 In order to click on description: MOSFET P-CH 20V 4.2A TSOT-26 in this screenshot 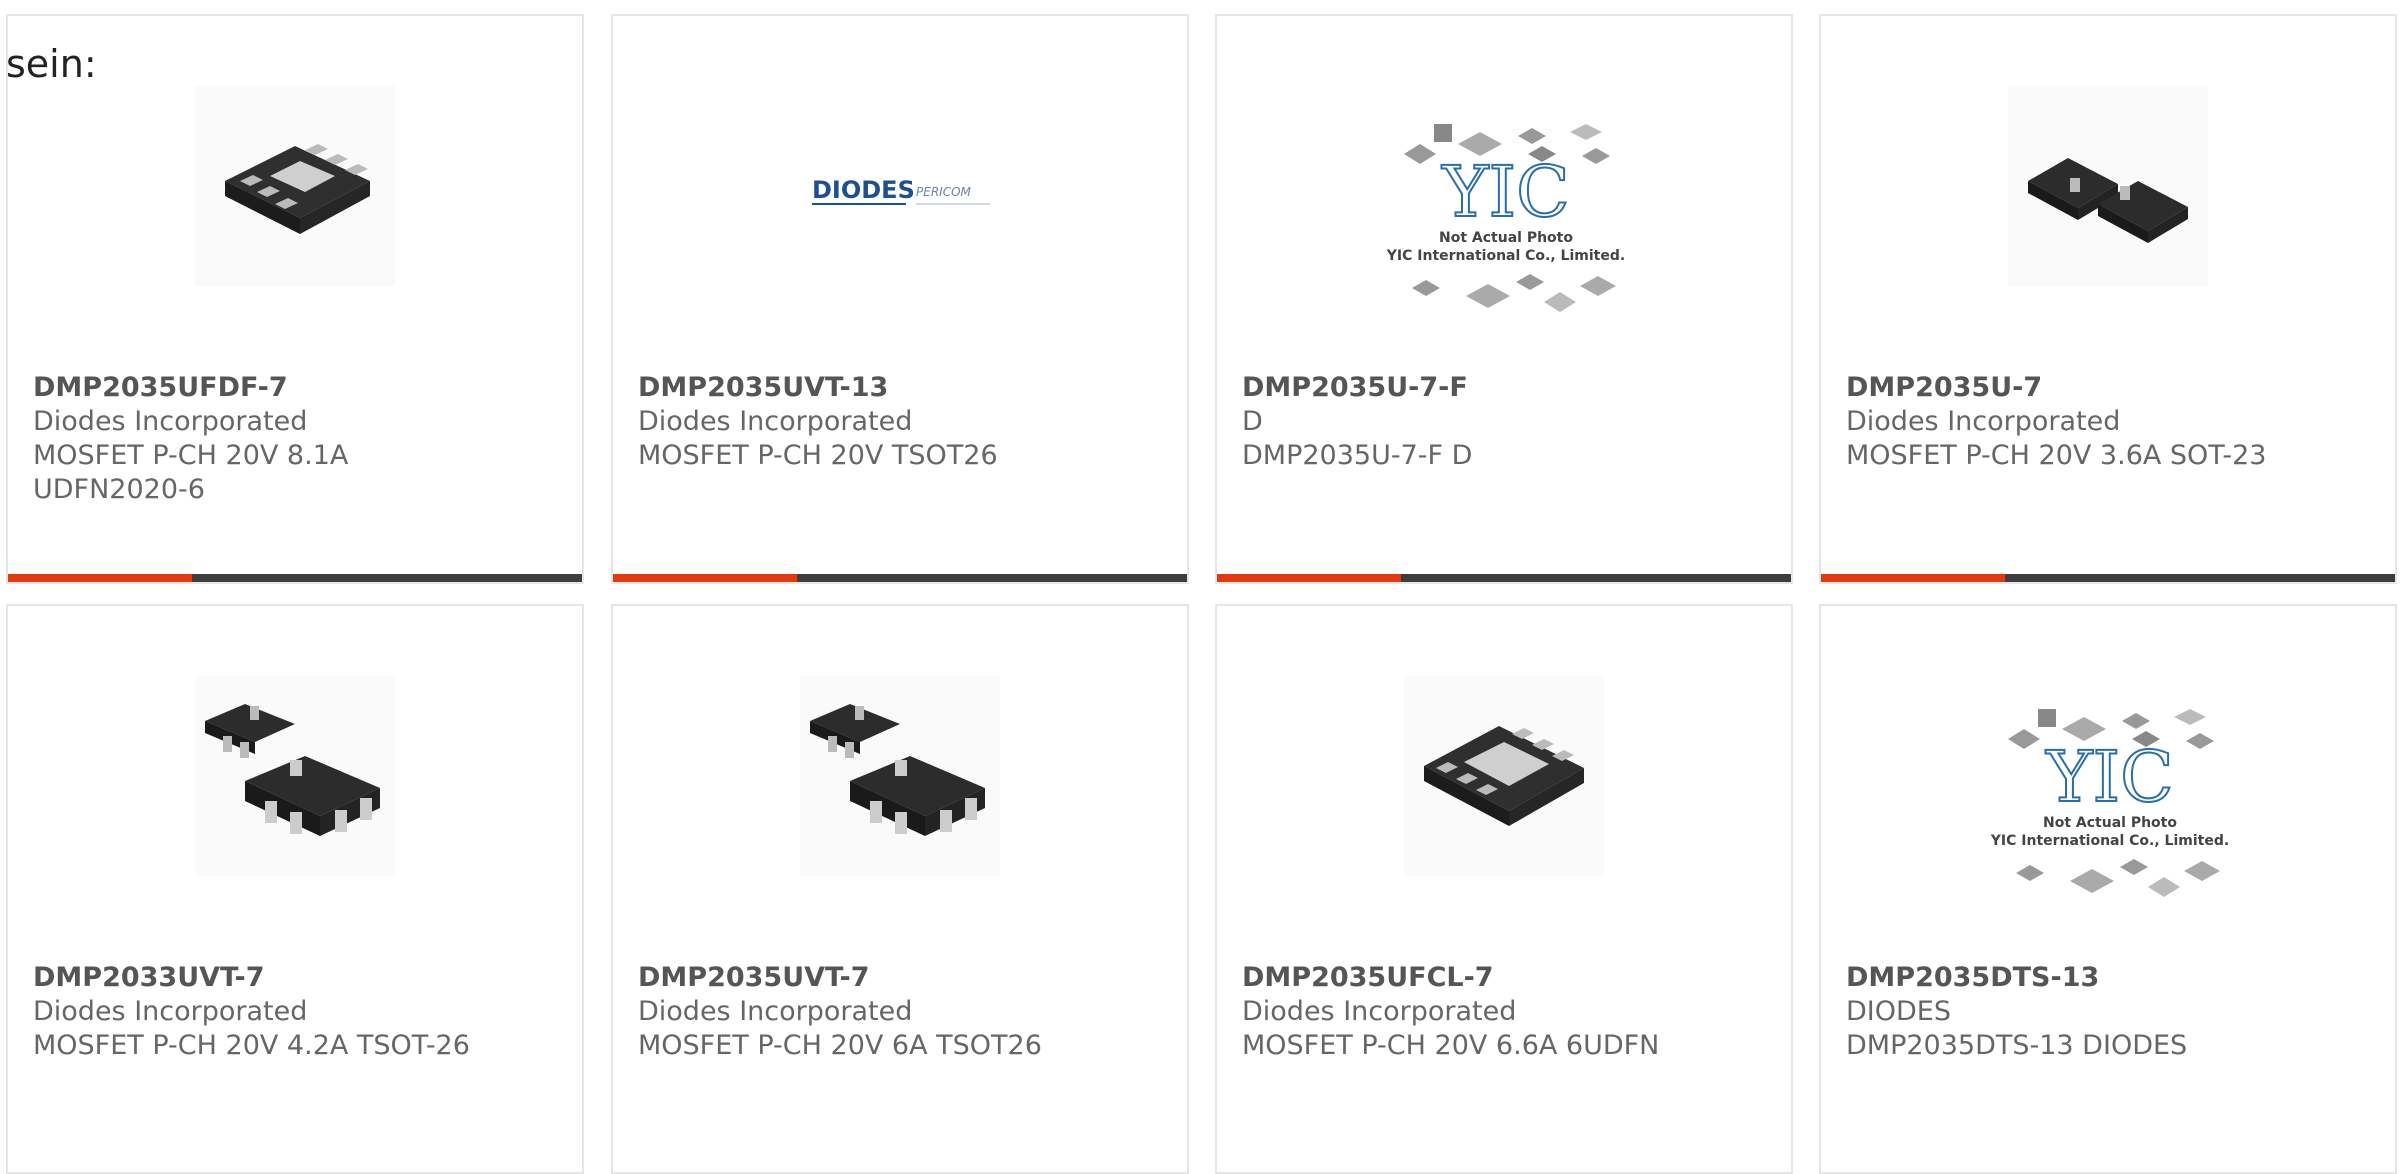, I will do `click(251, 1045)`.